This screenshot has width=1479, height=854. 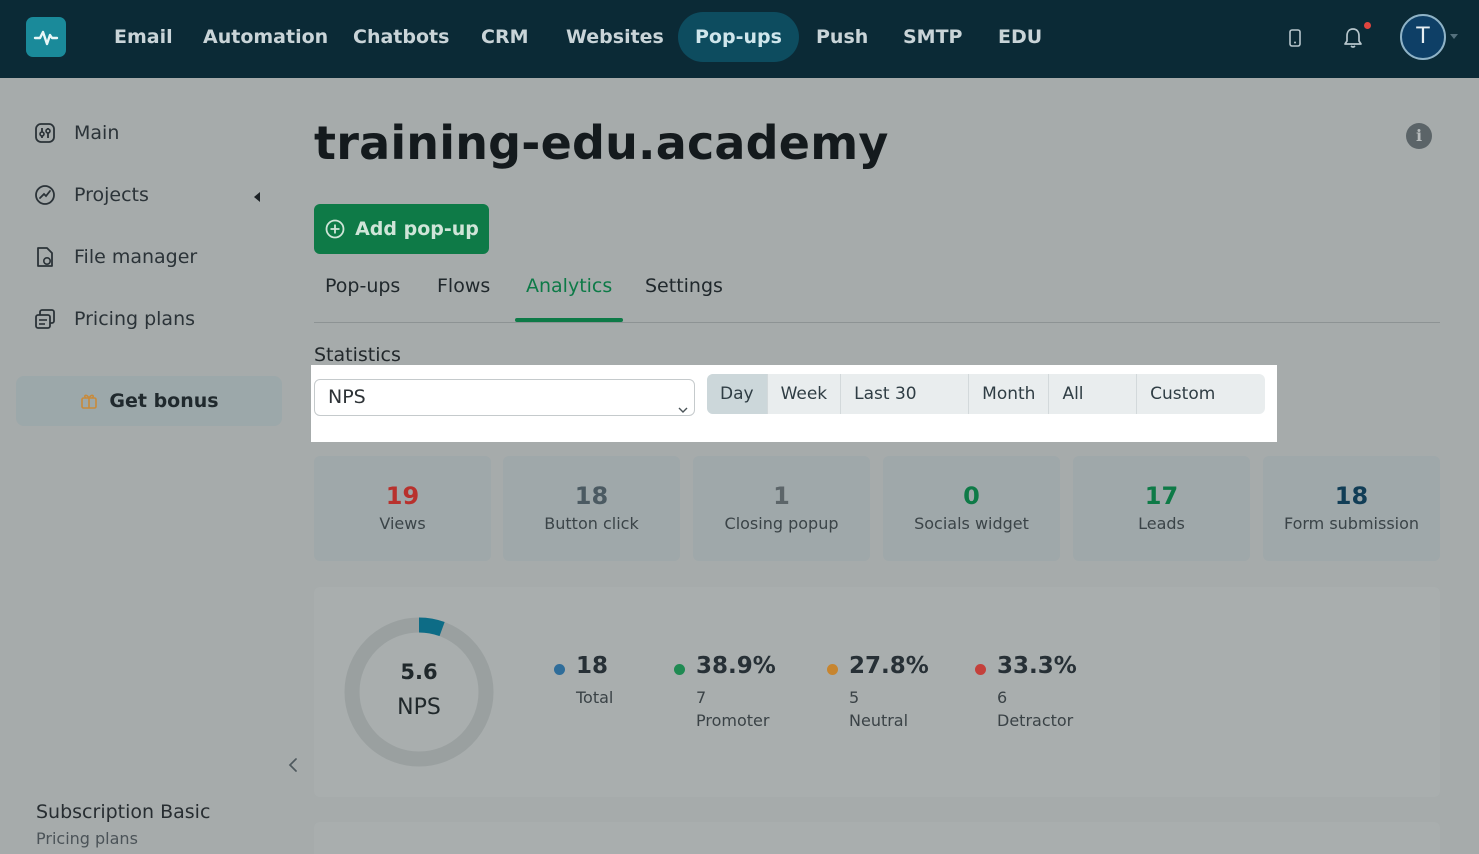 I want to click on stat-label: Views, so click(x=402, y=523).